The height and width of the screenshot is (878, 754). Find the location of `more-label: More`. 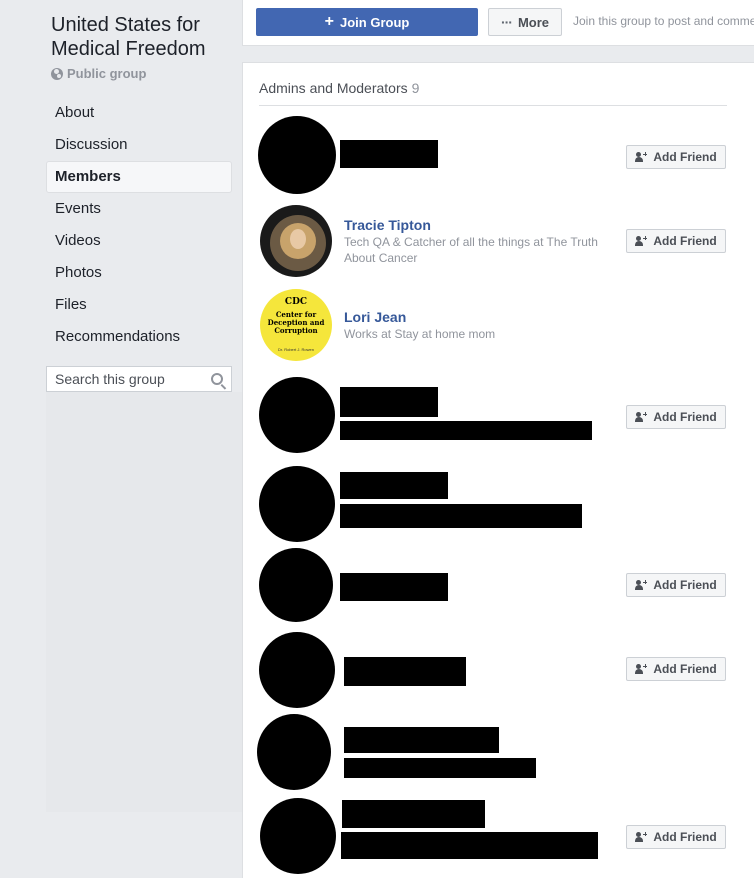

more-label: More is located at coordinates (533, 22).